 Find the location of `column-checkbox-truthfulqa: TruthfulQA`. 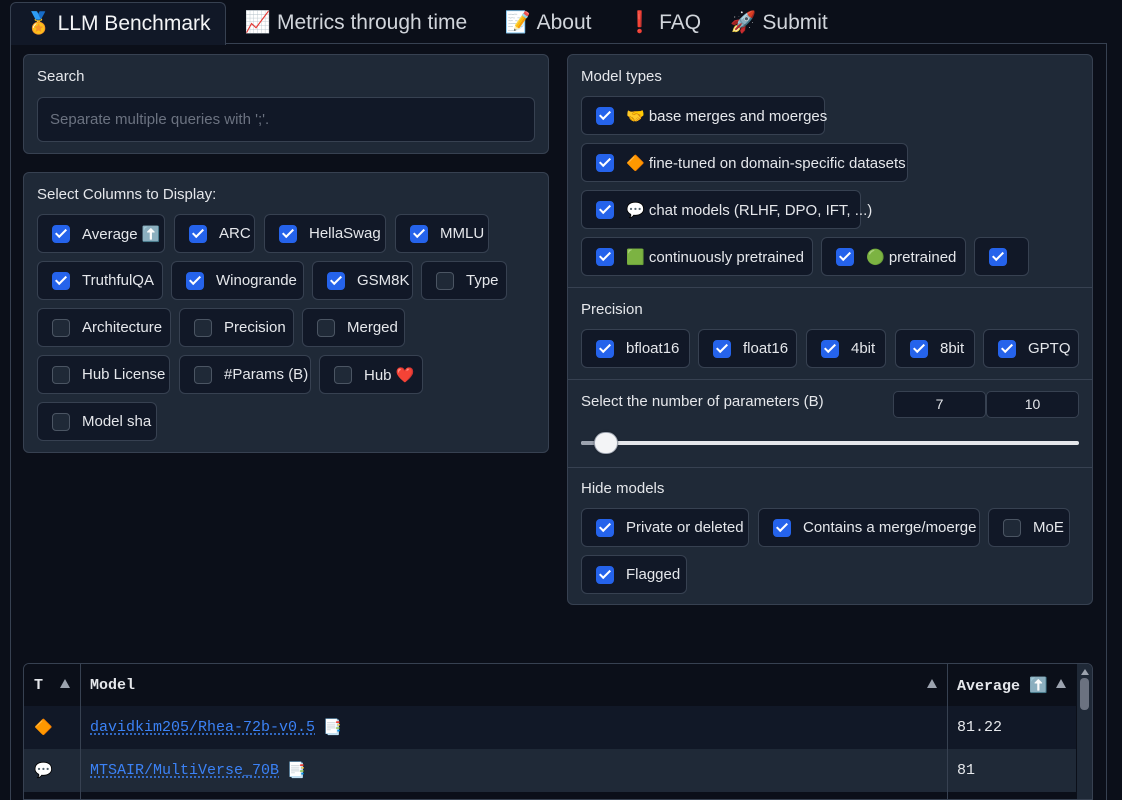

column-checkbox-truthfulqa: TruthfulQA is located at coordinates (100, 280).